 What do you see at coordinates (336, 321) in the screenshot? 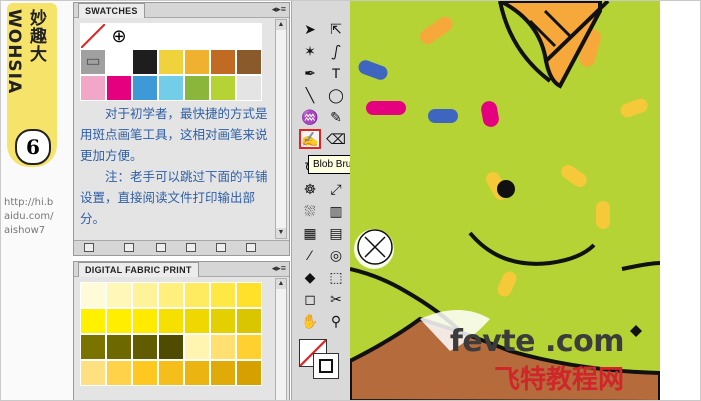
I see `zoom-icon: ⚲` at bounding box center [336, 321].